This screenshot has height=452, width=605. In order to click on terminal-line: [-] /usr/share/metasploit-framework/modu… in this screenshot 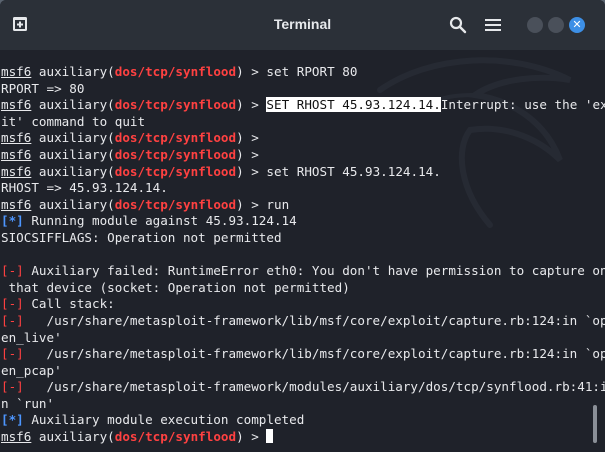, I will do `click(303, 387)`.